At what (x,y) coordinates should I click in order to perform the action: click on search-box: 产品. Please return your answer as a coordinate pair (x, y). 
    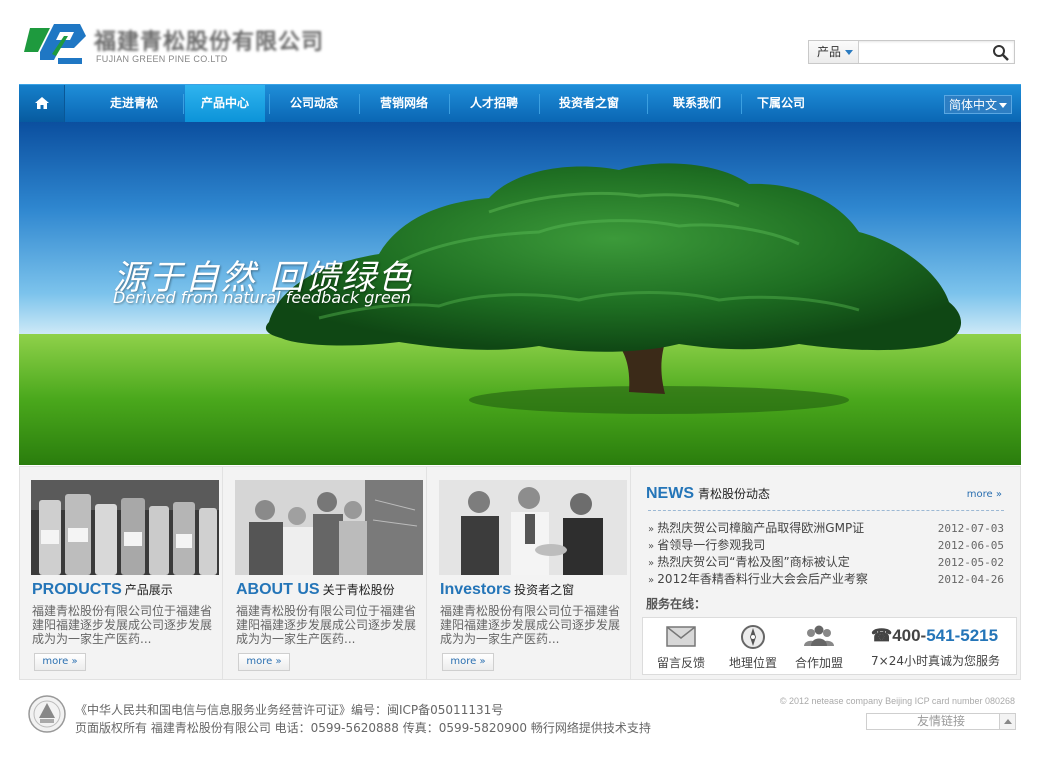
    Looking at the image, I should click on (911, 52).